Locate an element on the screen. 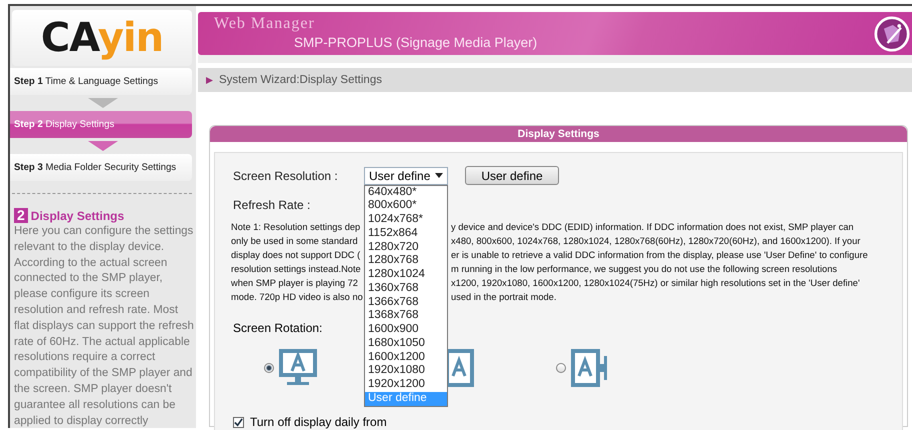 The image size is (912, 430). note-text: display does not support DDC ( is located at coordinates (296, 255).